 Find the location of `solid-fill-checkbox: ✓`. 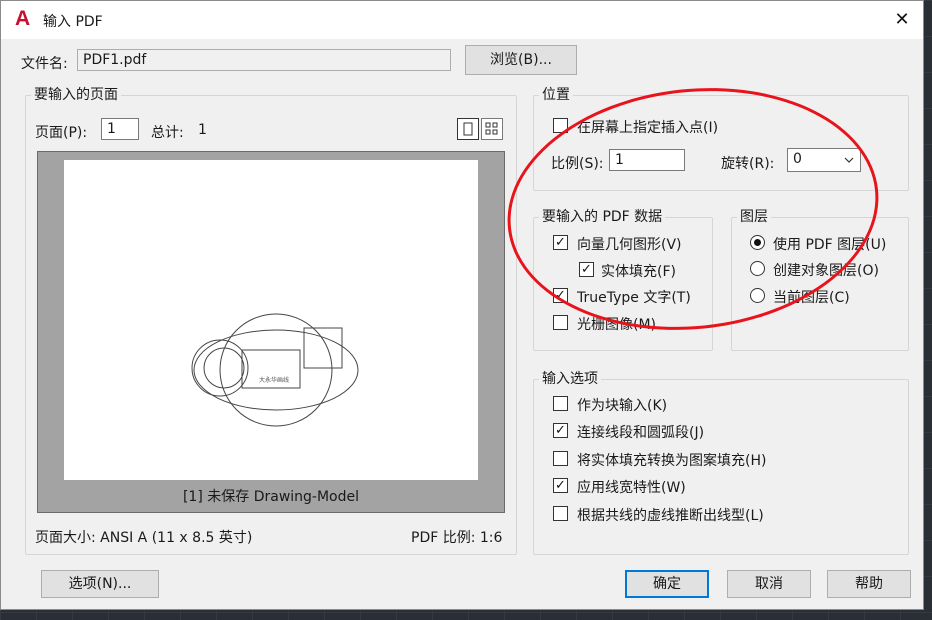

solid-fill-checkbox: ✓ is located at coordinates (586, 269).